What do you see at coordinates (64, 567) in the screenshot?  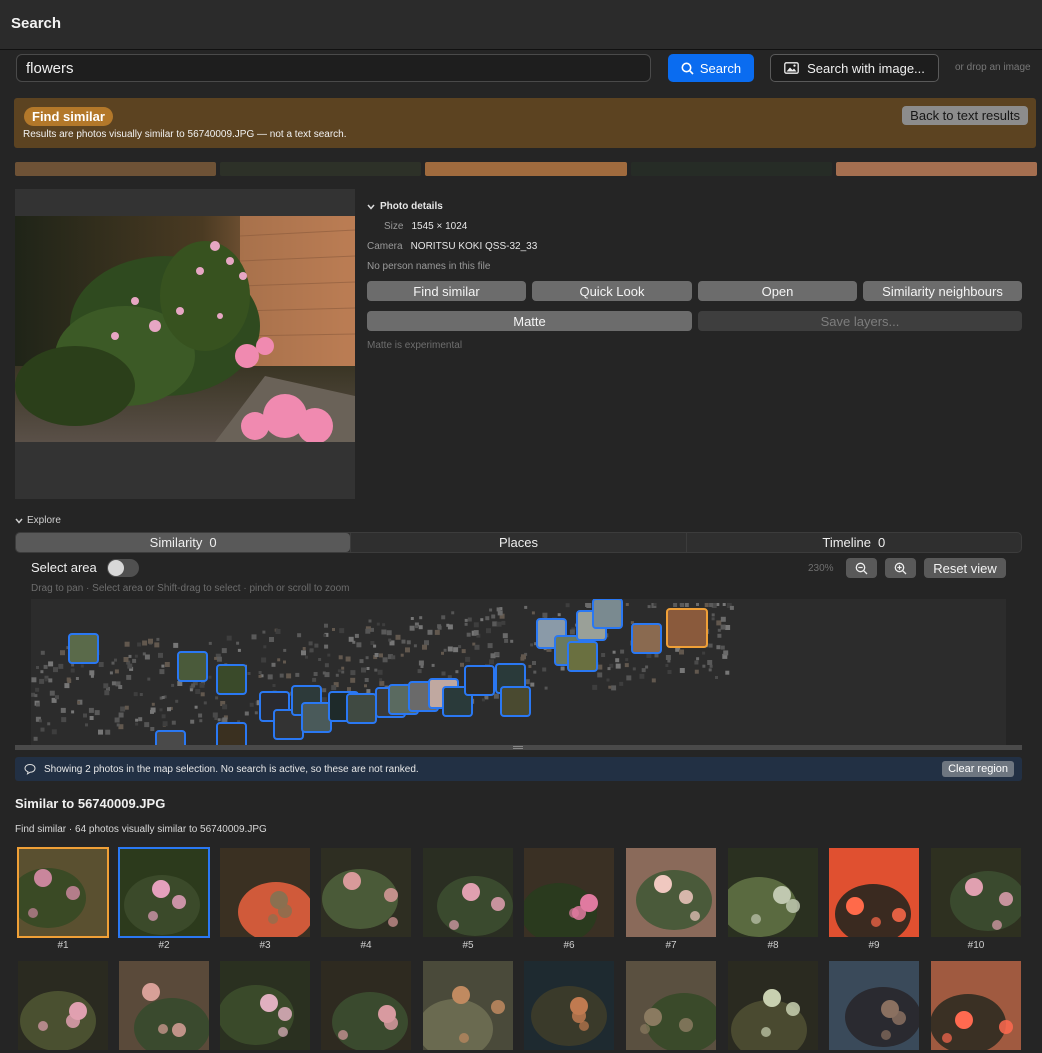 I see `select-area-label: Select area` at bounding box center [64, 567].